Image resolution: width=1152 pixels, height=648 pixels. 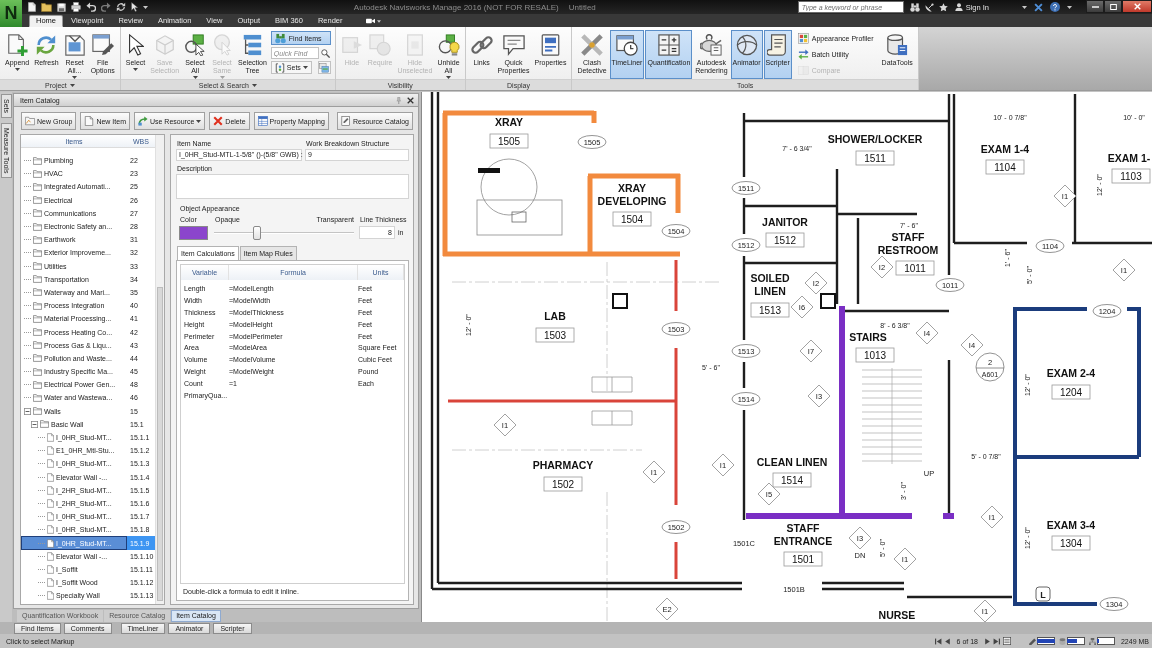 I want to click on last-page-icon, so click(x=996, y=641).